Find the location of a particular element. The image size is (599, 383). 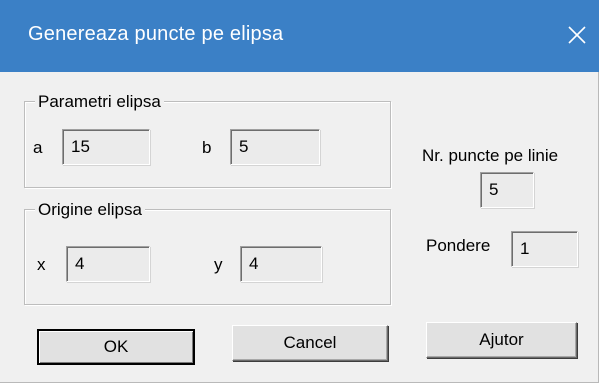

origine-elipsa-label: Origine elipsa is located at coordinates (90, 210).